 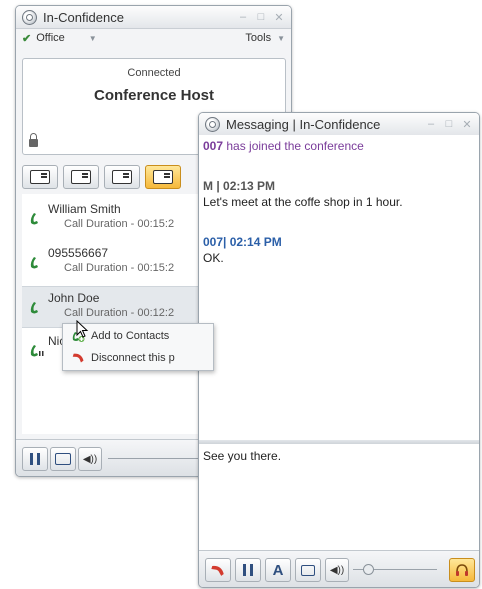 I want to click on chat-icon, so click(x=63, y=459).